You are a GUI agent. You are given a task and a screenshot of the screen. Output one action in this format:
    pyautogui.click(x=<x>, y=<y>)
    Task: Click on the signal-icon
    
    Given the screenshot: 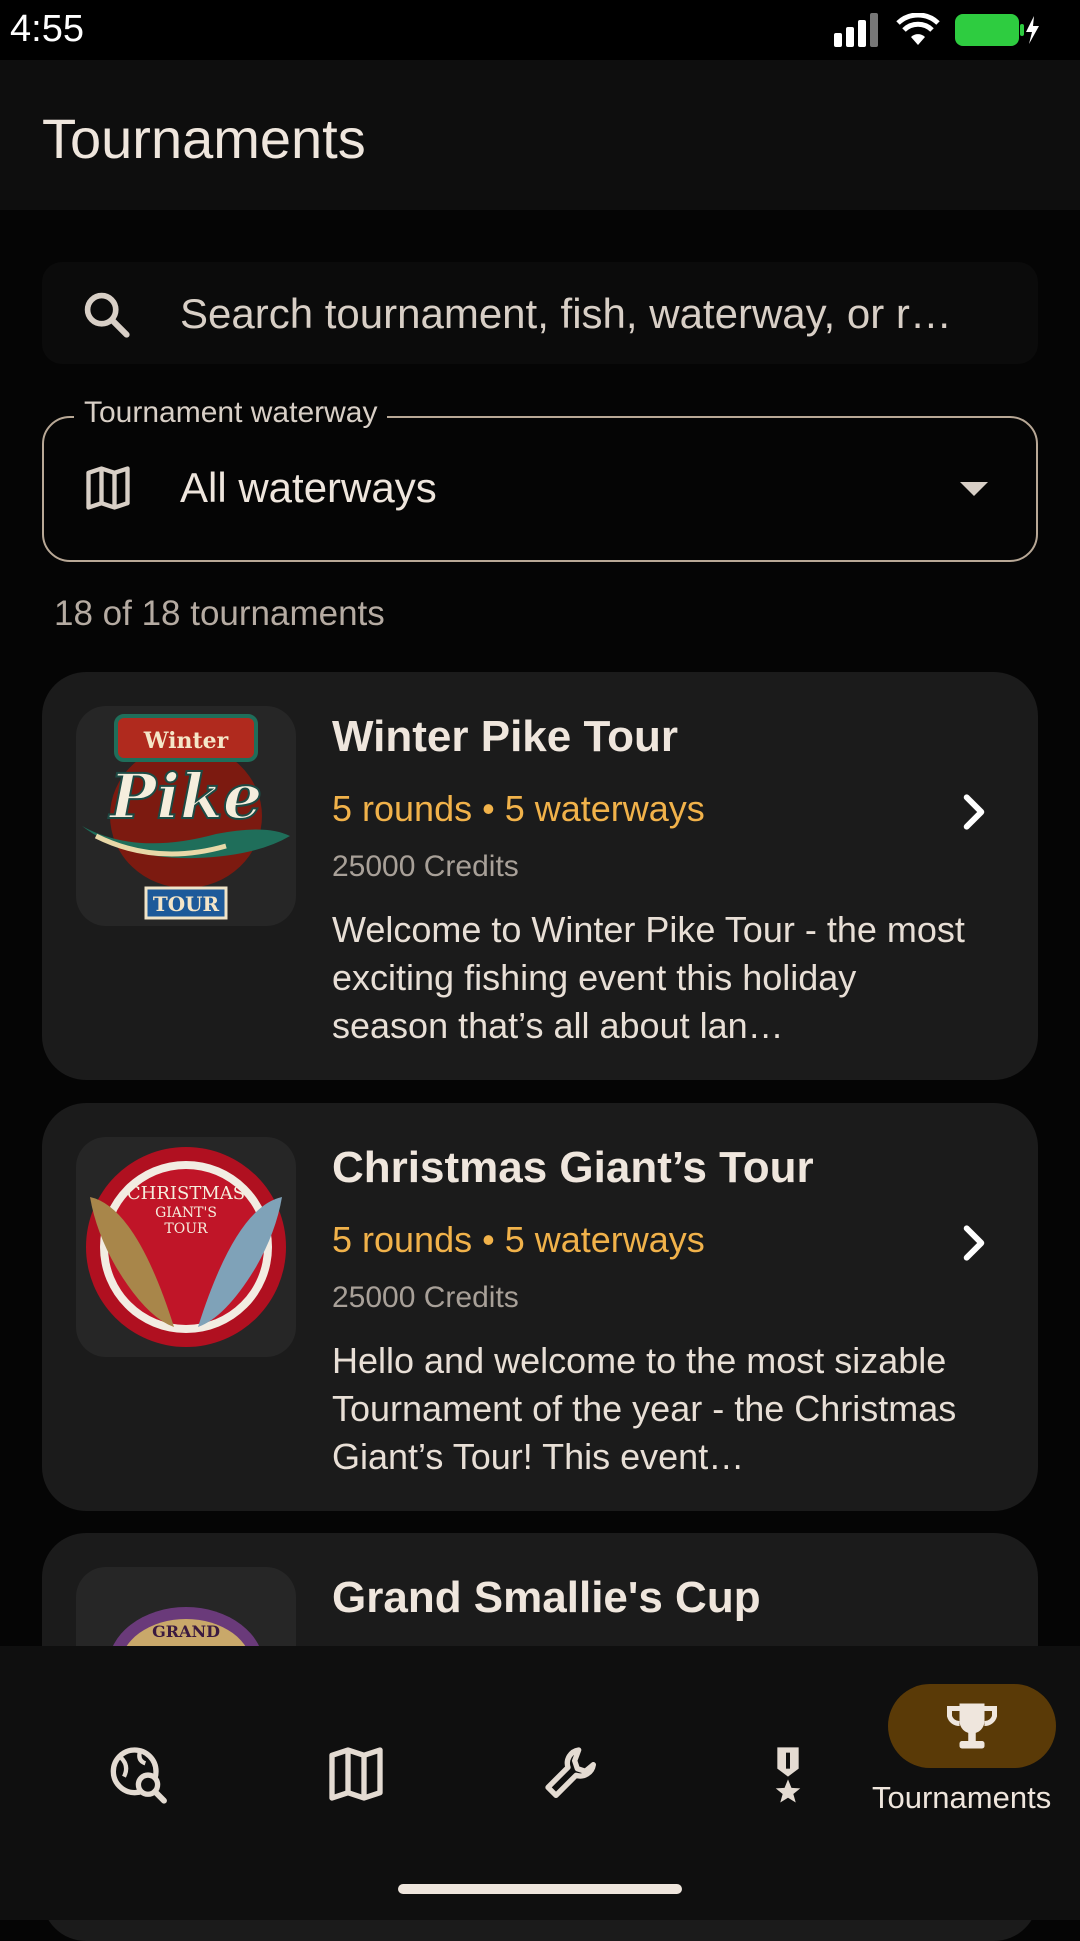 What is the action you would take?
    pyautogui.click(x=858, y=30)
    